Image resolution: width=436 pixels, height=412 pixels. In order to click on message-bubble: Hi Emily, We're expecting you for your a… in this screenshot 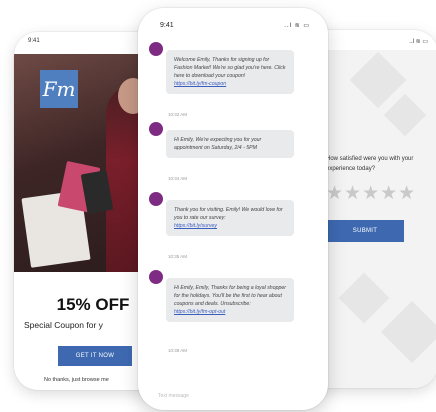, I will do `click(230, 144)`.